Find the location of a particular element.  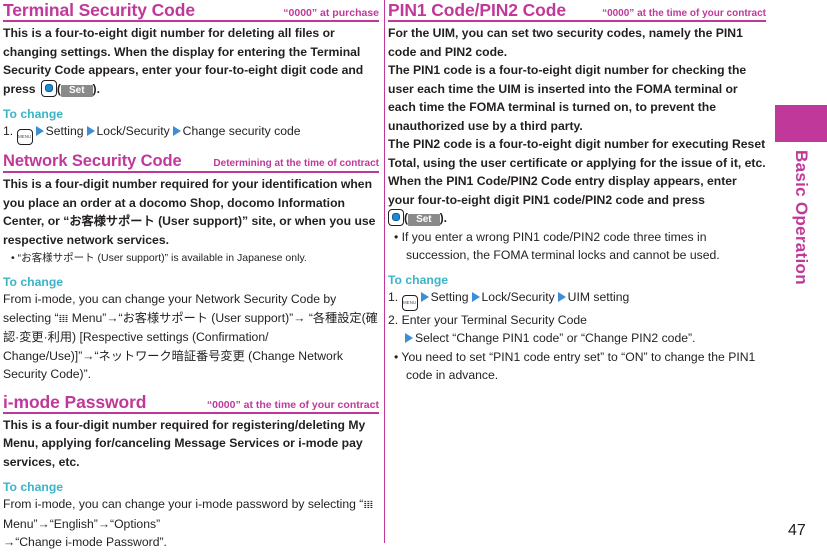

section-title: i-mode Password is located at coordinates (75, 401).